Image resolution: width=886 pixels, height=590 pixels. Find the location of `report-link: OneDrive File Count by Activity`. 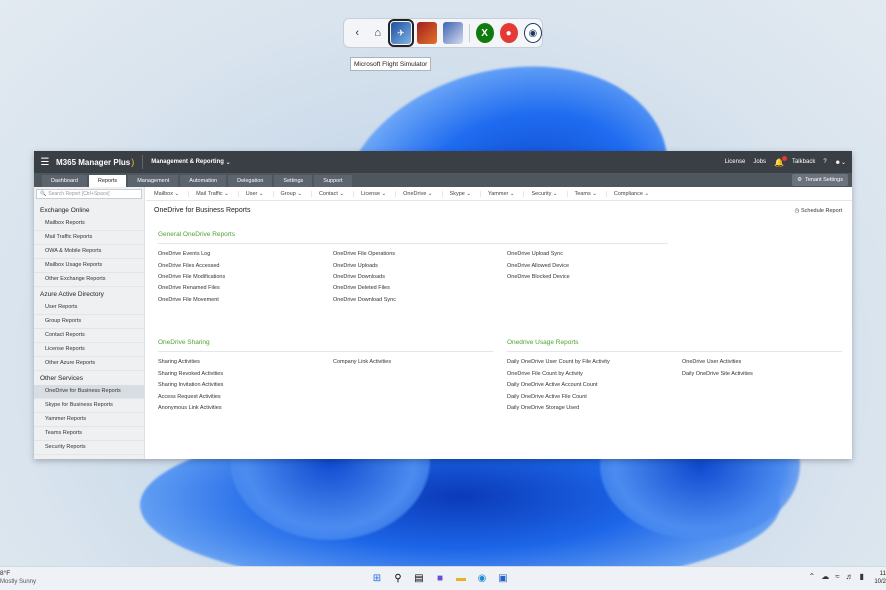

report-link: OneDrive File Count by Activity is located at coordinates (545, 374).